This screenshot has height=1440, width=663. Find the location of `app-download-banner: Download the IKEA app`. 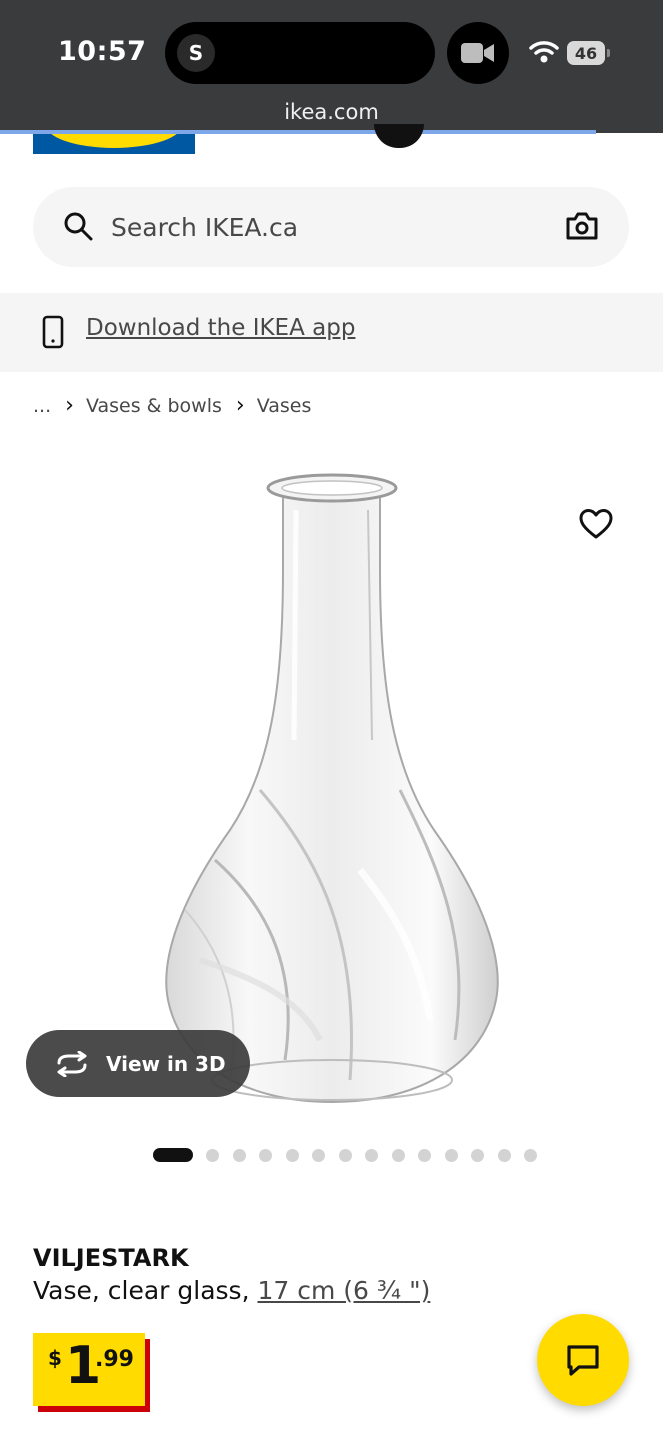

app-download-banner: Download the IKEA app is located at coordinates (331, 332).